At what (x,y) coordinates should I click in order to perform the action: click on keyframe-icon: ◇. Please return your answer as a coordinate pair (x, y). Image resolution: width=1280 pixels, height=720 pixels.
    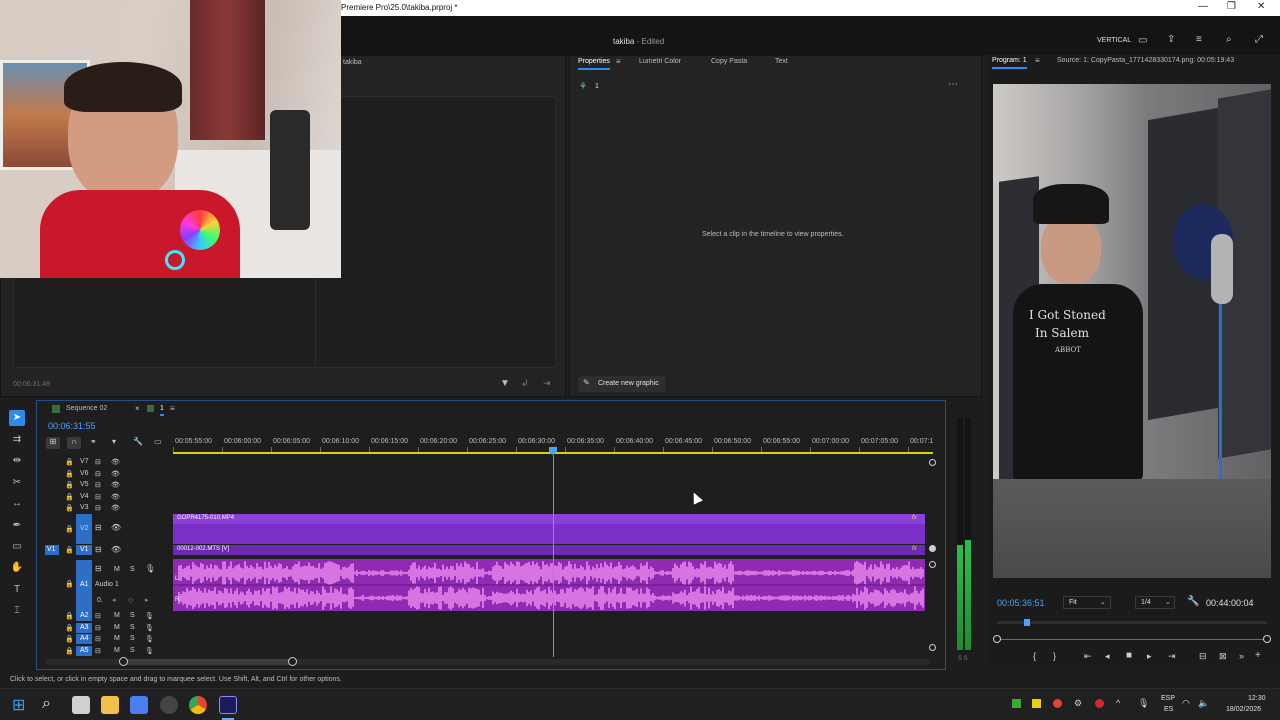
    Looking at the image, I should click on (130, 600).